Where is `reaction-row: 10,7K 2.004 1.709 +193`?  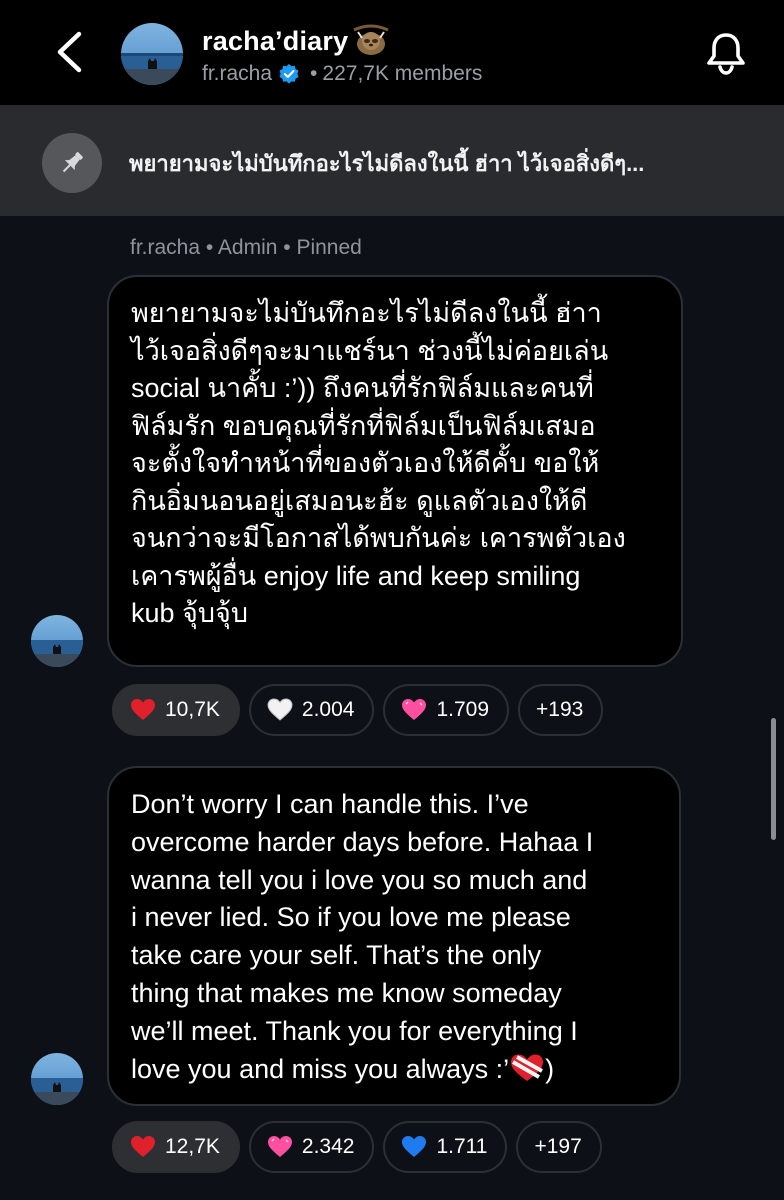
reaction-row: 10,7K 2.004 1.709 +193 is located at coordinates (358, 710).